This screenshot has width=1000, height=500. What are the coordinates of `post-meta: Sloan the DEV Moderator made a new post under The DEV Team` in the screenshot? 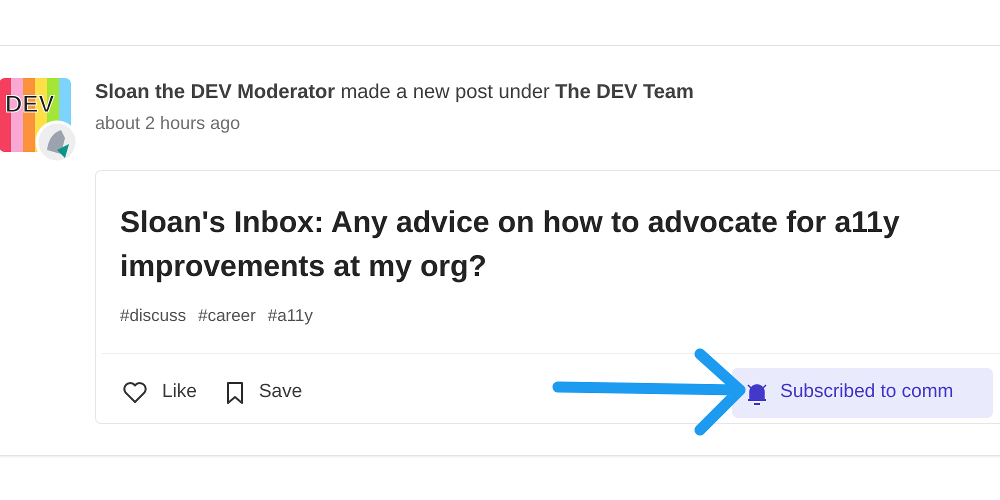 It's located at (394, 92).